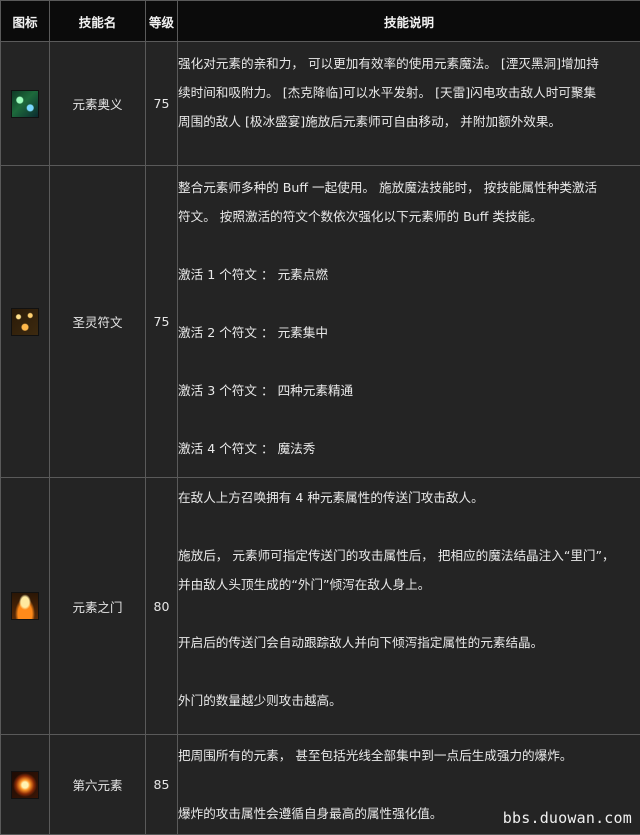 The image size is (640, 835). What do you see at coordinates (409, 390) in the screenshot?
I see `description-line: 激活 3 个符文 ： 四种元素精通` at bounding box center [409, 390].